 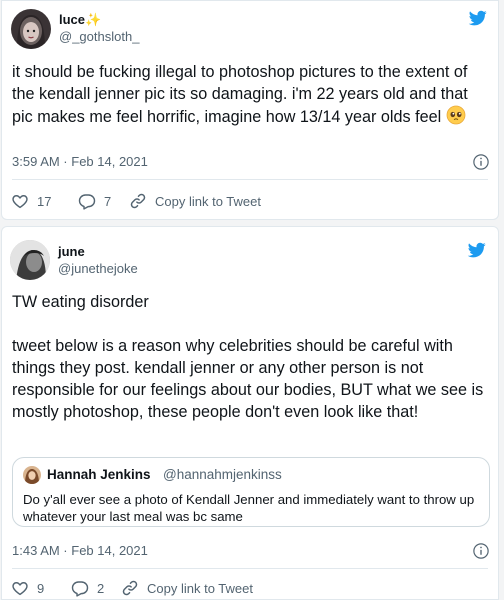 I want to click on display-name-text: luce, so click(x=72, y=19).